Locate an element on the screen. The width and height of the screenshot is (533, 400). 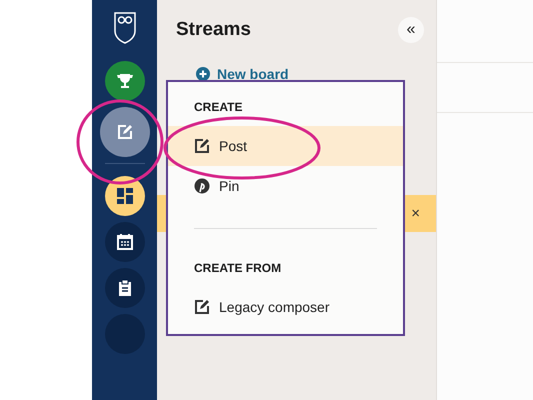
menu-item: Pin is located at coordinates (285, 186).